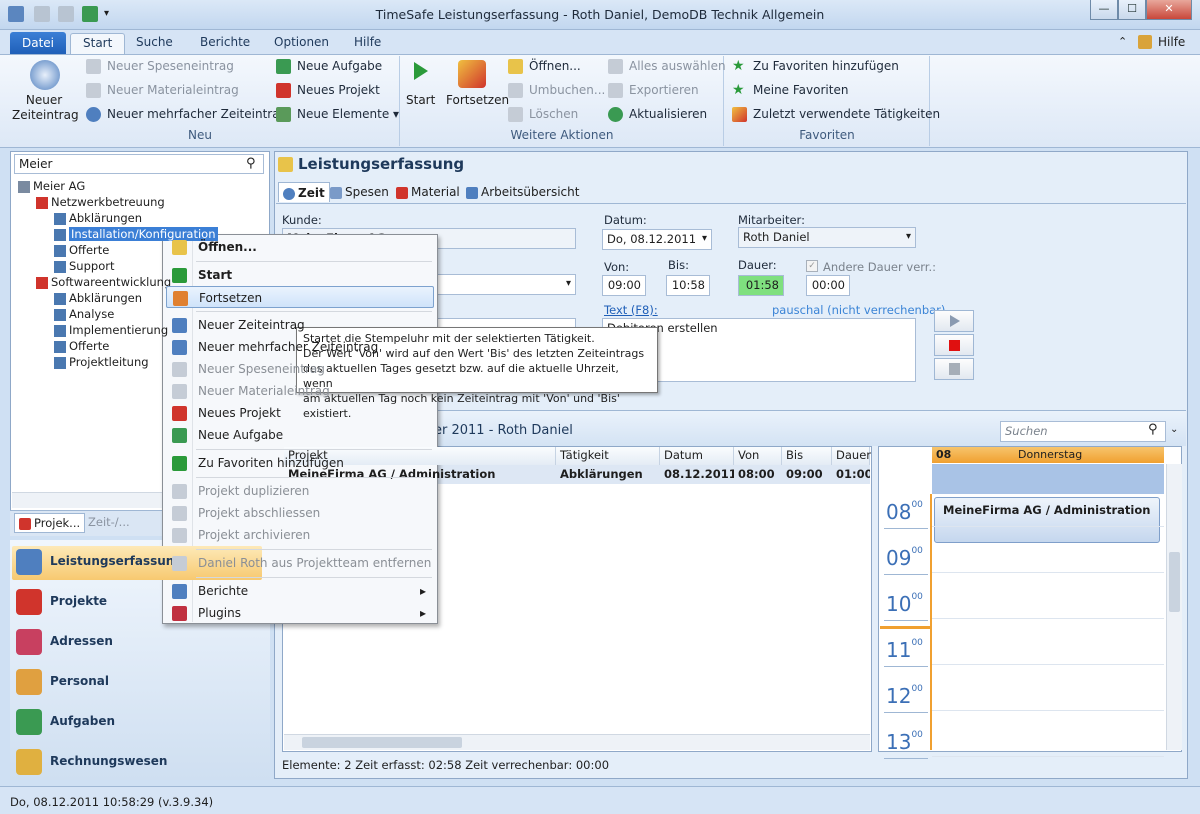 This screenshot has width=1200, height=814. I want to click on start-clock-button, so click(954, 321).